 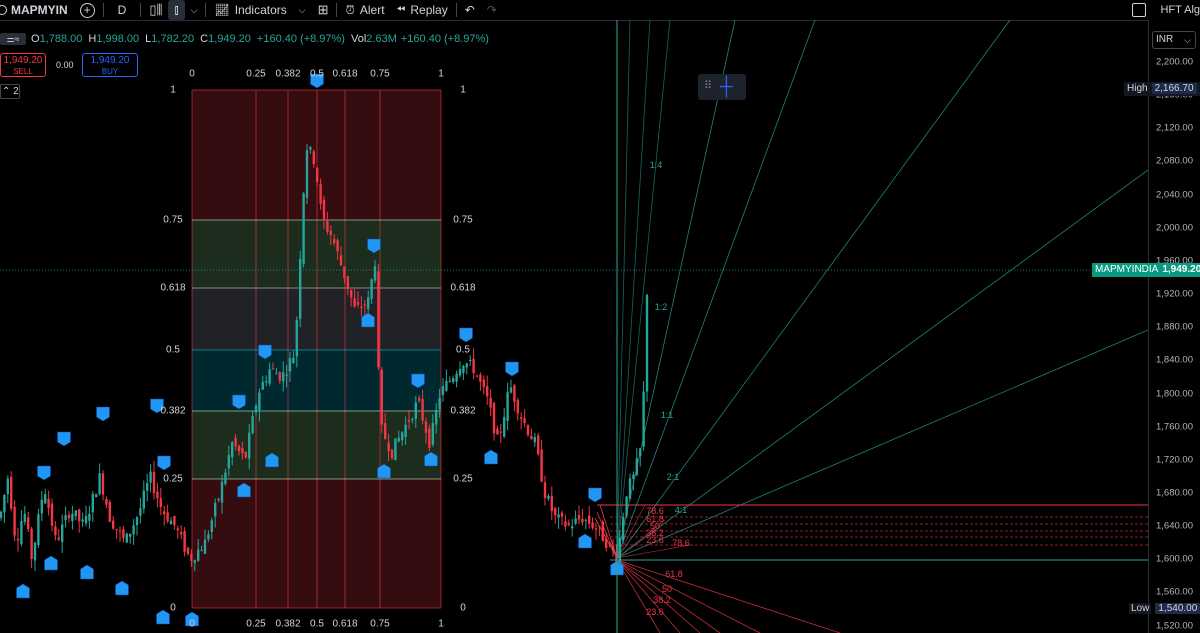 I want to click on indicator-collapse-button: ⌃ 2, so click(x=10, y=91).